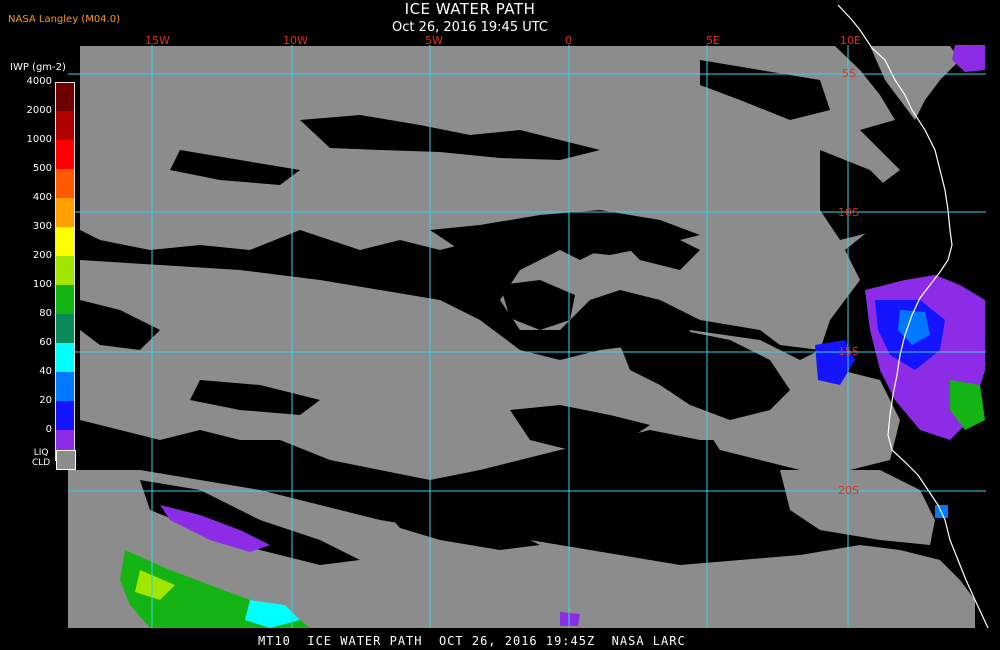 This screenshot has height=650, width=1000. Describe the element at coordinates (66, 460) in the screenshot. I see `liq-cld-swatch` at that location.